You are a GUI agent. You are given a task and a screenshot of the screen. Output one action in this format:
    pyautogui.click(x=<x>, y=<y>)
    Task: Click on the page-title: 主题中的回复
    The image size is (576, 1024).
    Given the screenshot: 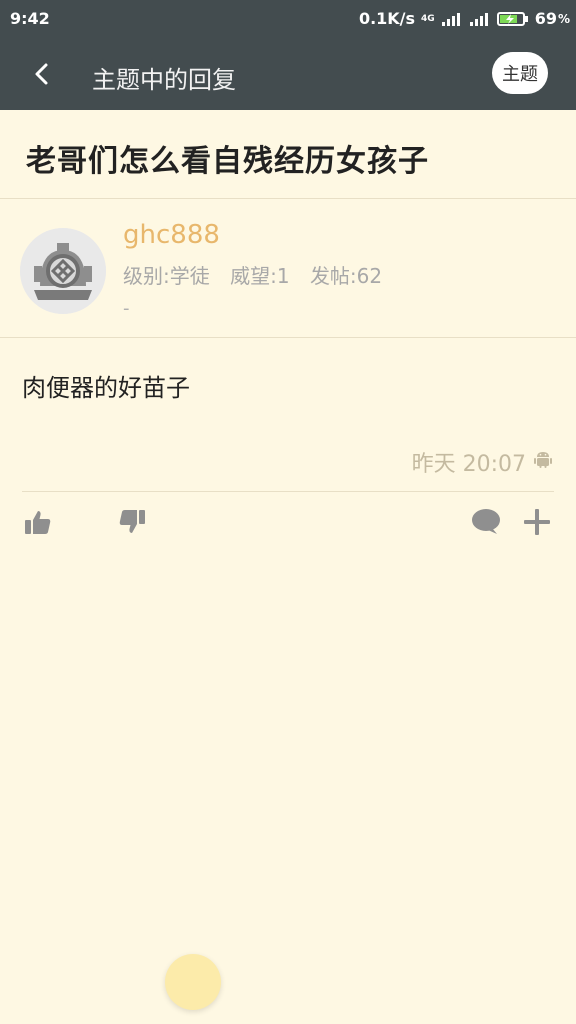 What is the action you would take?
    pyautogui.click(x=164, y=80)
    